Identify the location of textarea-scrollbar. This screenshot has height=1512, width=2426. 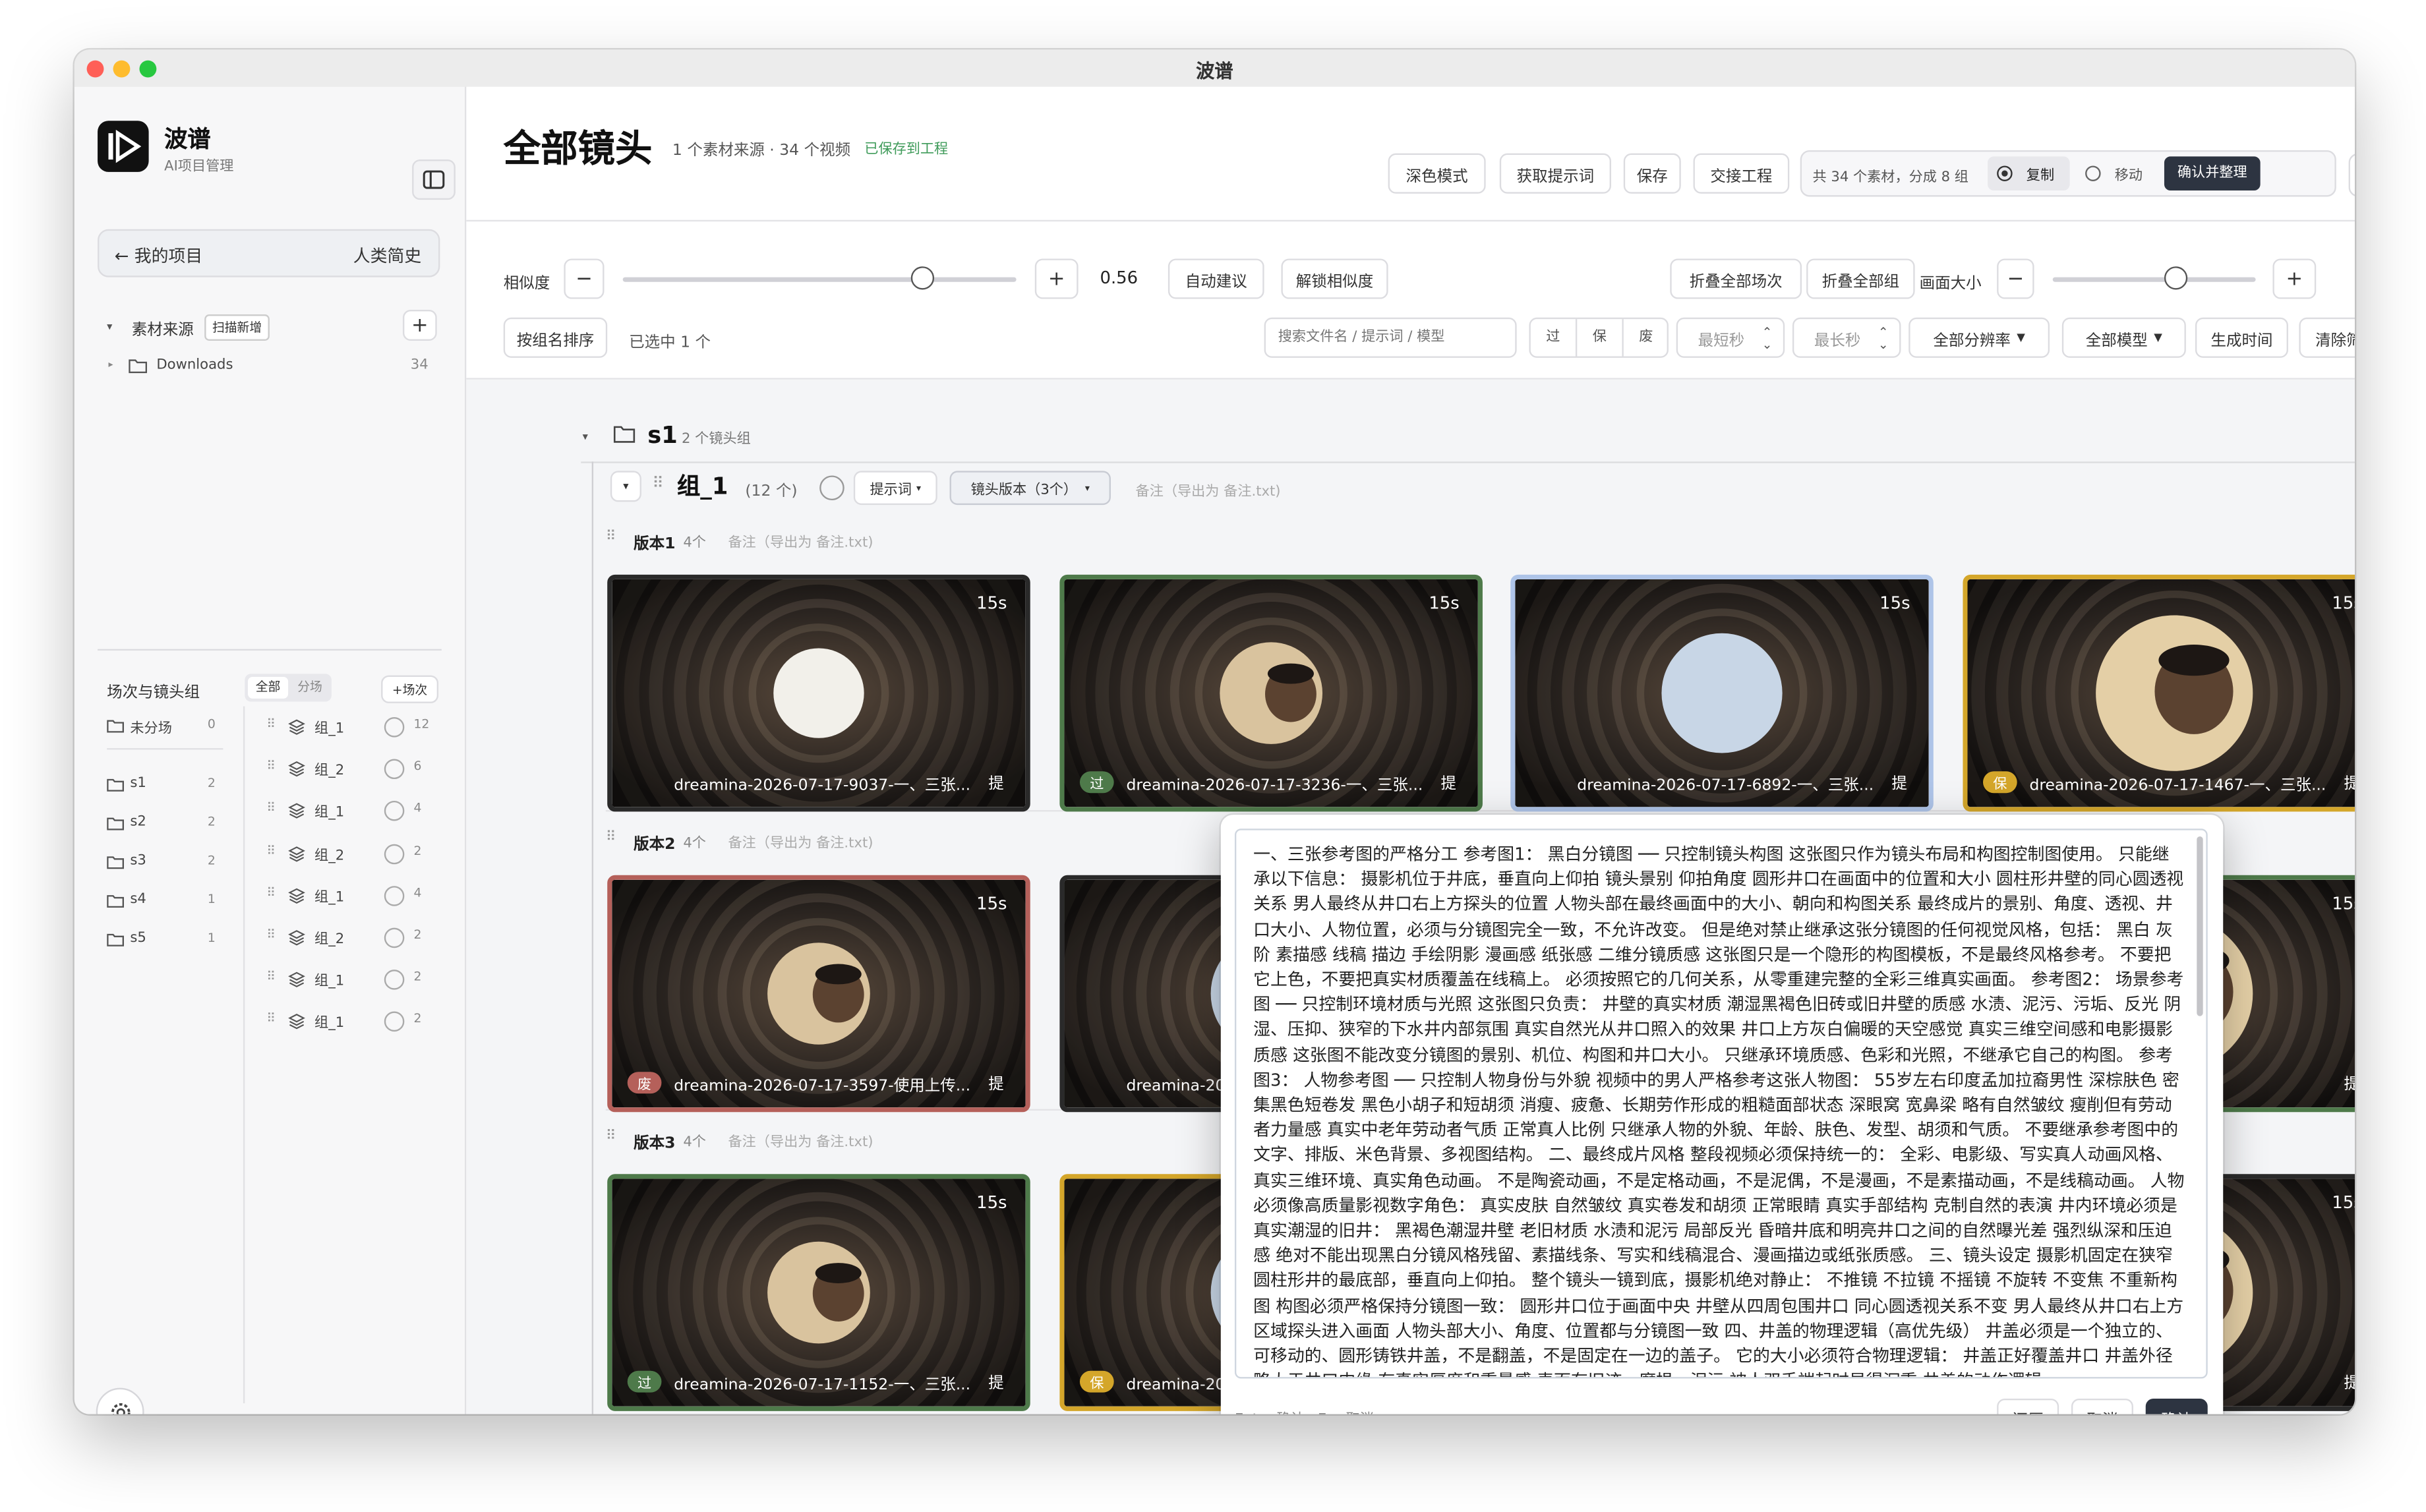
(2200, 926).